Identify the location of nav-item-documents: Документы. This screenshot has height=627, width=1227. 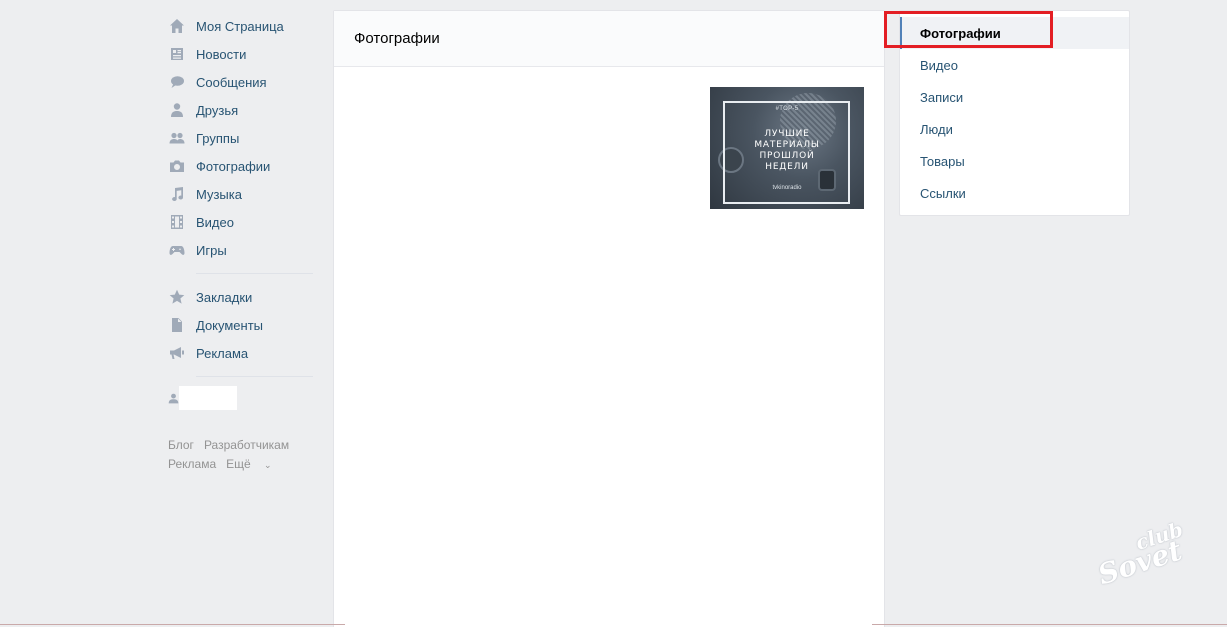
(240, 325).